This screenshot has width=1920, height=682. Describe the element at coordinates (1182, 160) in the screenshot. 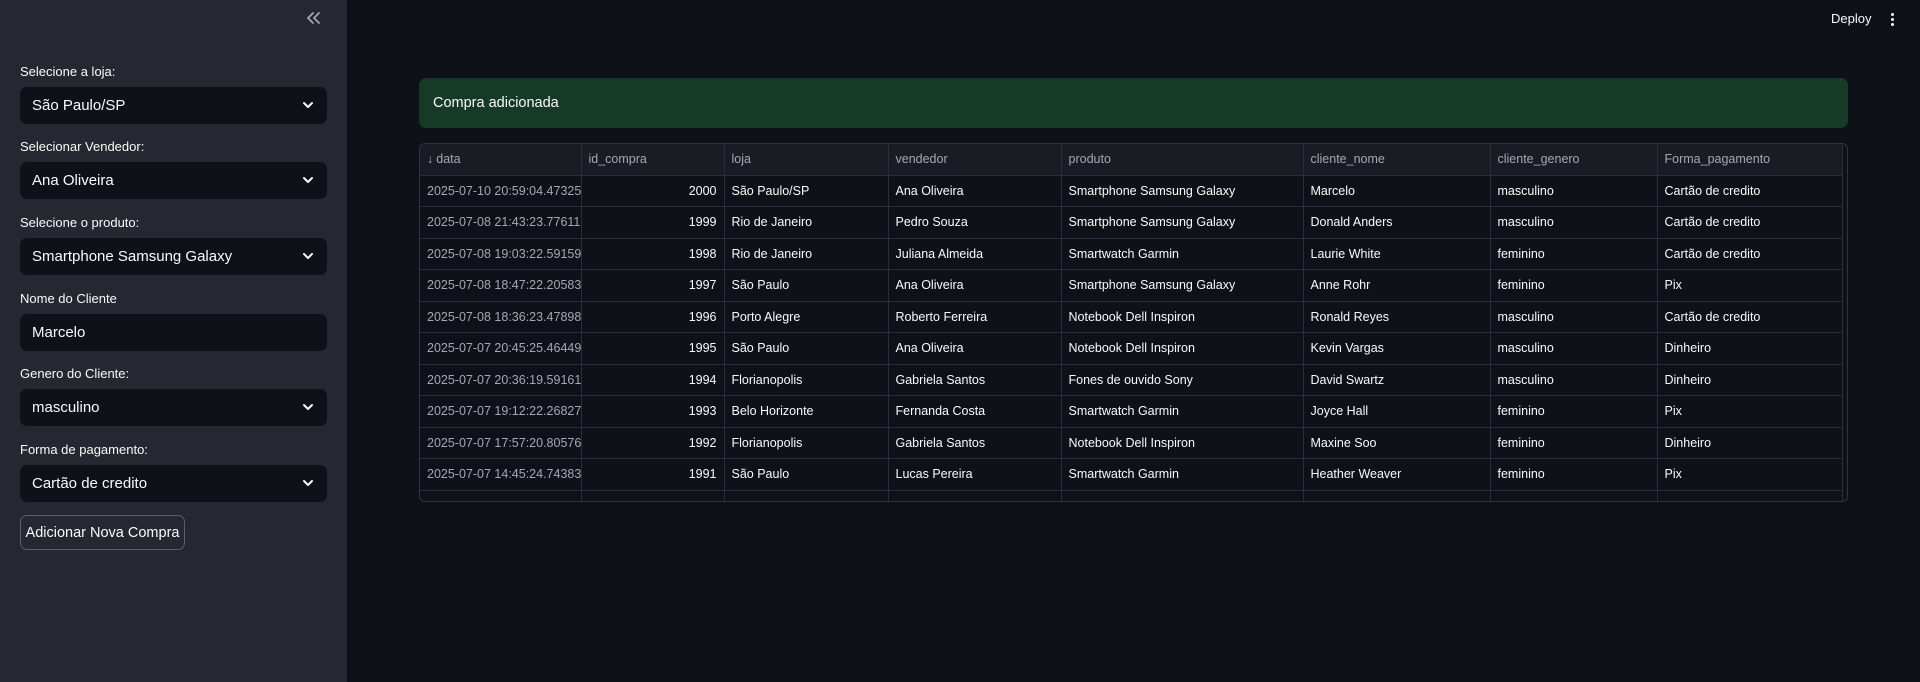

I see `column-header-produto: produto` at that location.